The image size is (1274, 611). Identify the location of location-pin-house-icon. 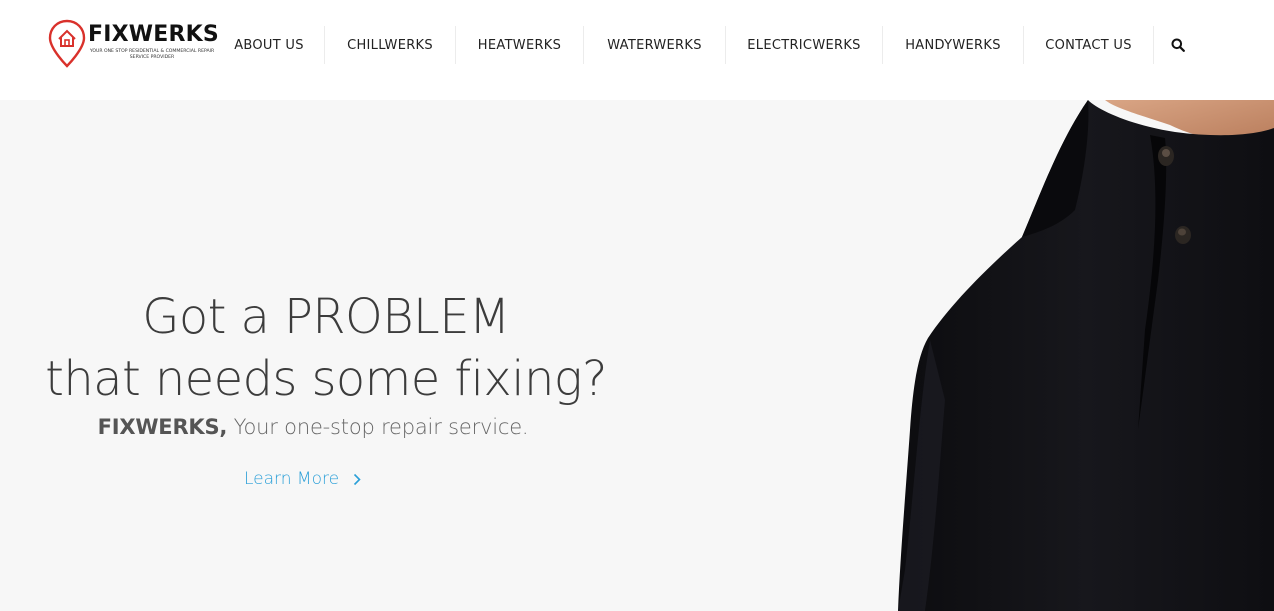
(67, 43).